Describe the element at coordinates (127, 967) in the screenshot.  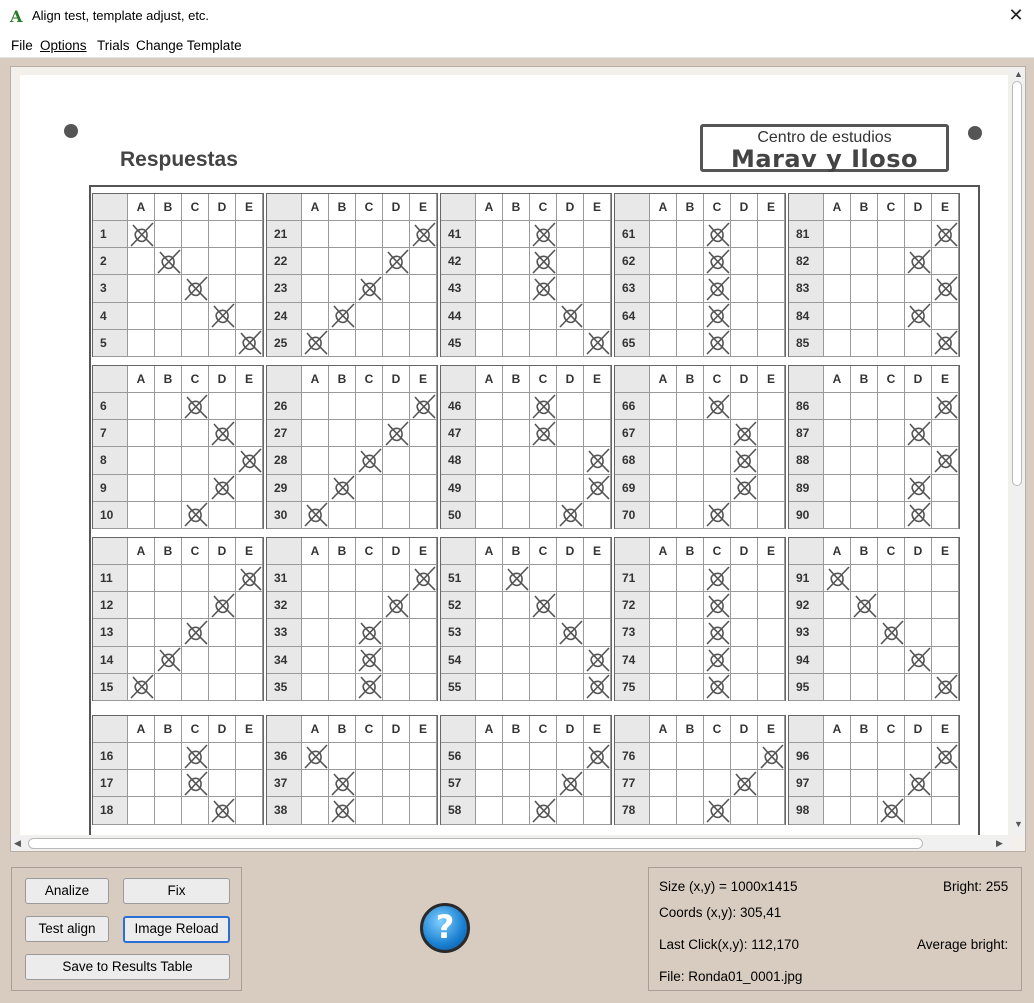
I see `save-to-results-table-button: Save to Results Table` at that location.